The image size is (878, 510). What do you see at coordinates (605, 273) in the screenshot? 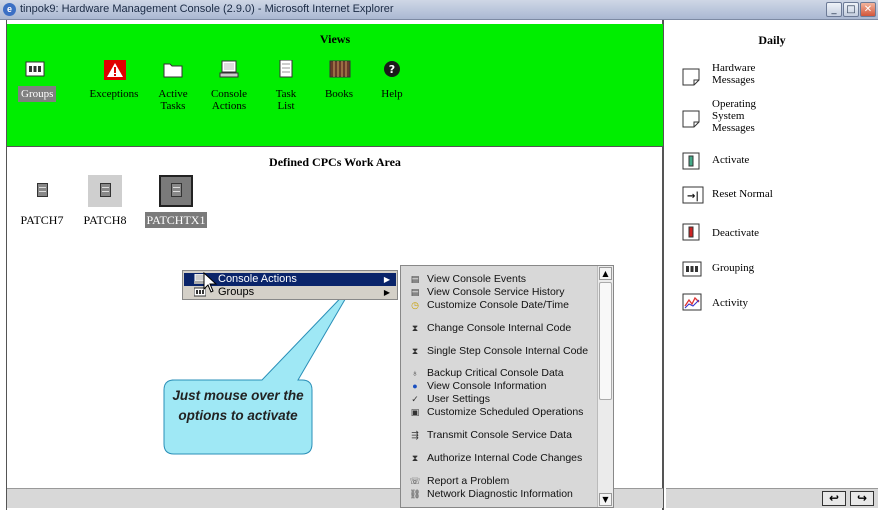
I see `scroll-up-button: ▲` at bounding box center [605, 273].